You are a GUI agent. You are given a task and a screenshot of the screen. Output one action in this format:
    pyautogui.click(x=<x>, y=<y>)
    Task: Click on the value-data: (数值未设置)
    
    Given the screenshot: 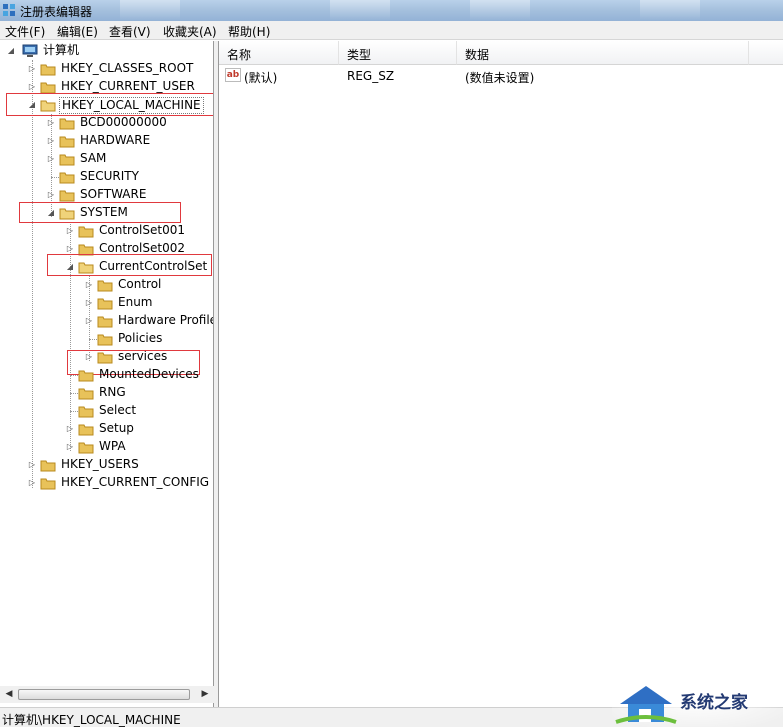 What is the action you would take?
    pyautogui.click(x=500, y=78)
    